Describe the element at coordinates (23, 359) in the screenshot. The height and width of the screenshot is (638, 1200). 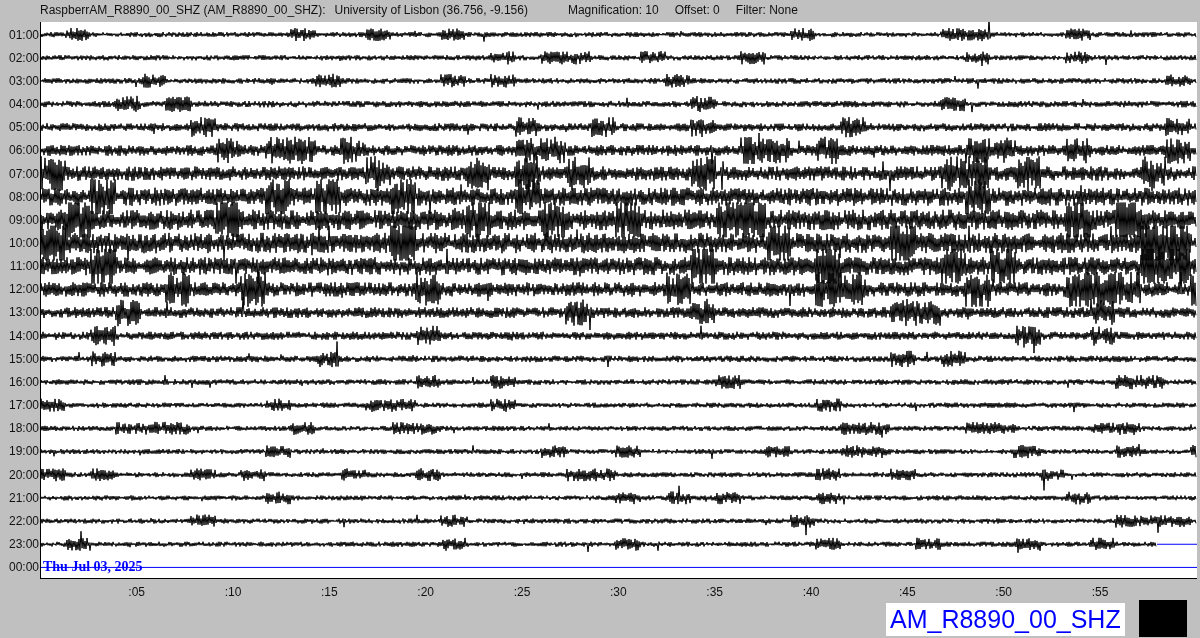
I see `hour-label: 15:00` at that location.